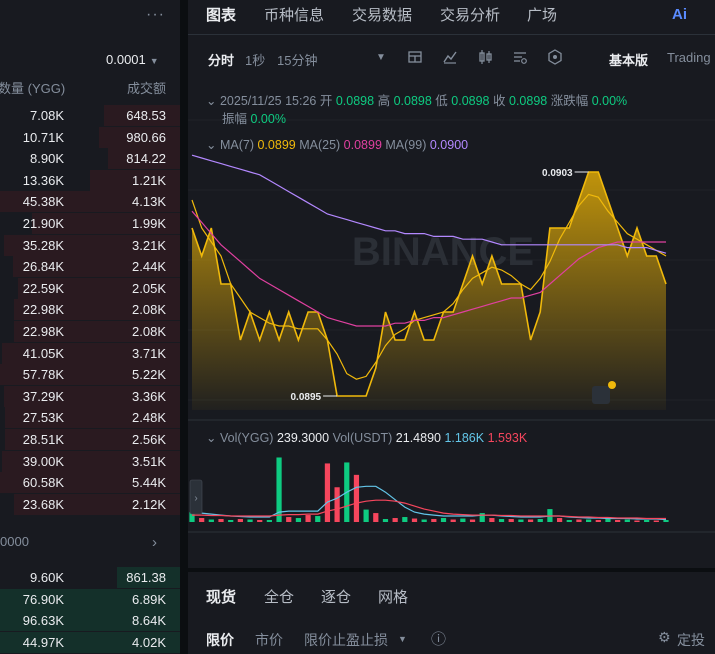  Describe the element at coordinates (679, 14) in the screenshot. I see `ai-button: Ai` at that location.